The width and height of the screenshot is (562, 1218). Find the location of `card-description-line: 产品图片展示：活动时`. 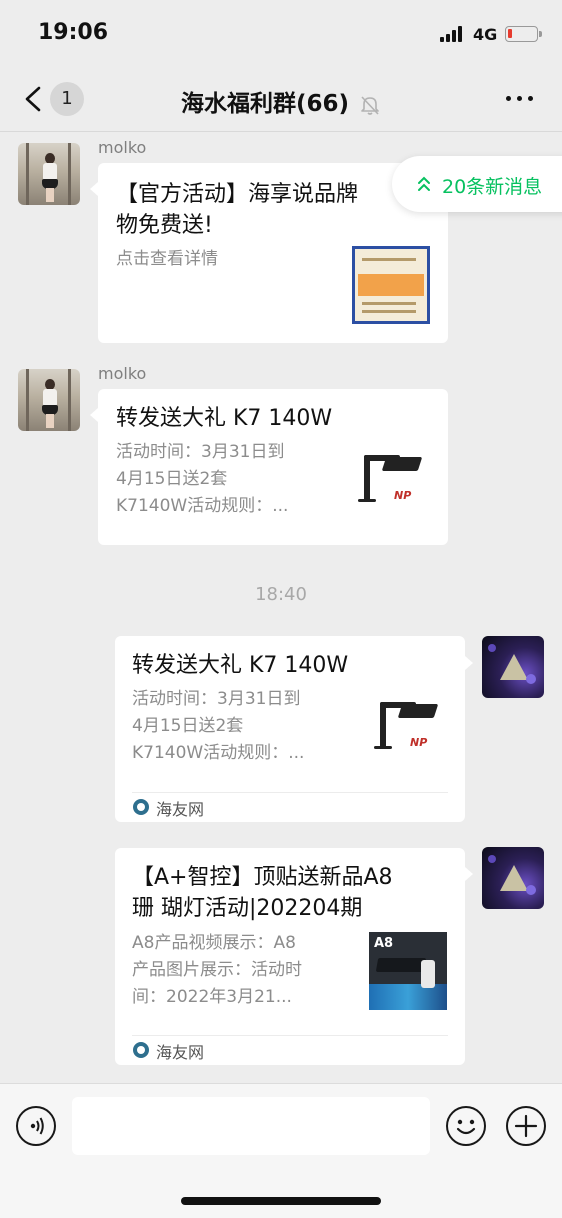

card-description-line: 产品图片展示：活动时 is located at coordinates (217, 970).